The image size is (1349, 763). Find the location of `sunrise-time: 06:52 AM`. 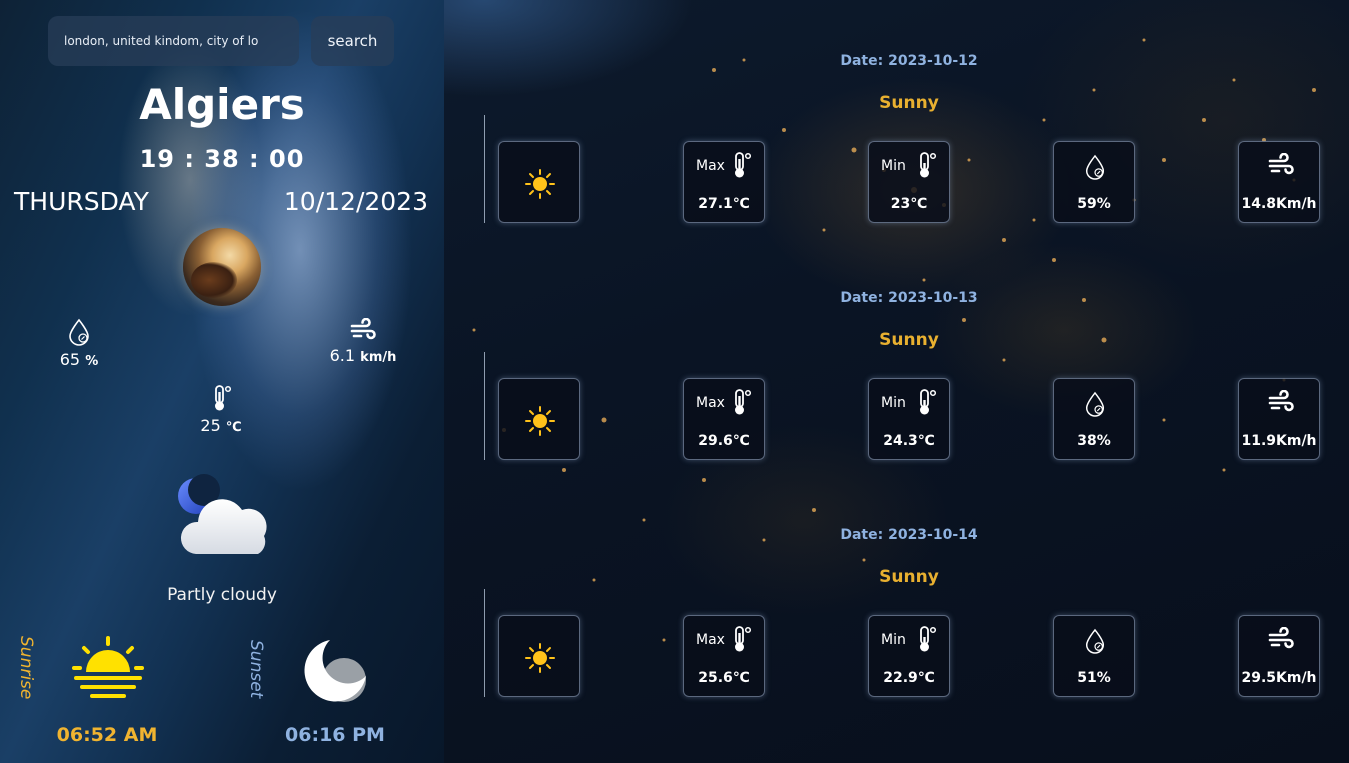

sunrise-time: 06:52 AM is located at coordinates (107, 735).